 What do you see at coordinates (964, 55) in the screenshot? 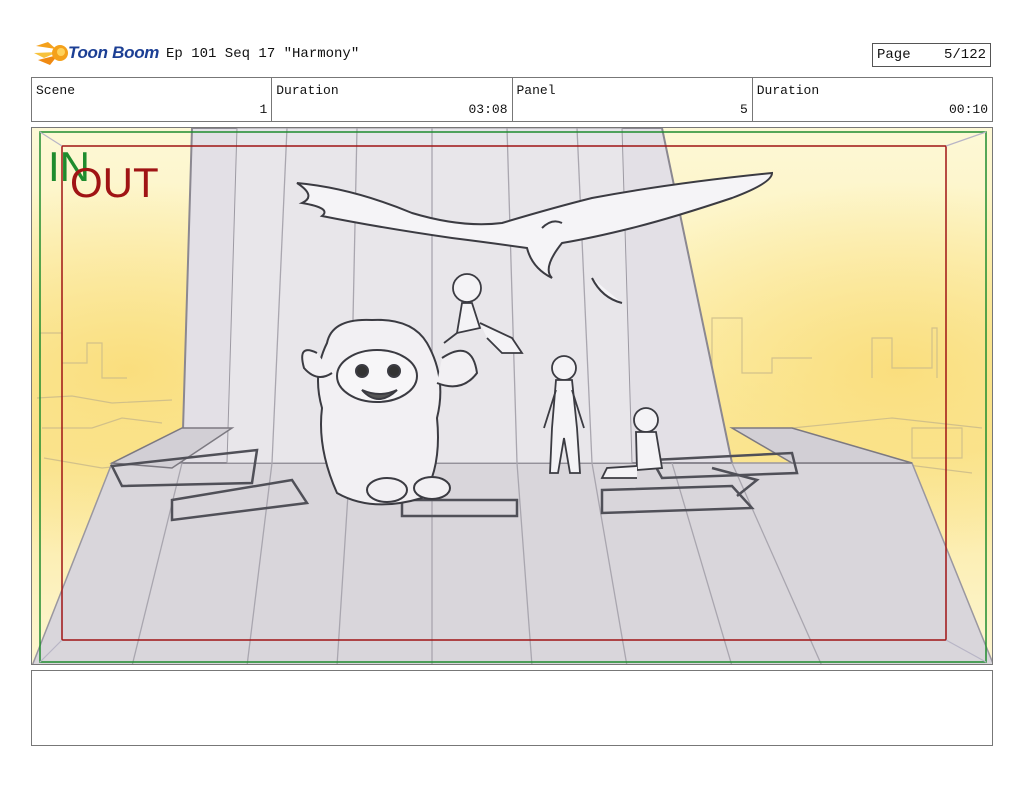
I see `page-number: 5/122` at bounding box center [964, 55].